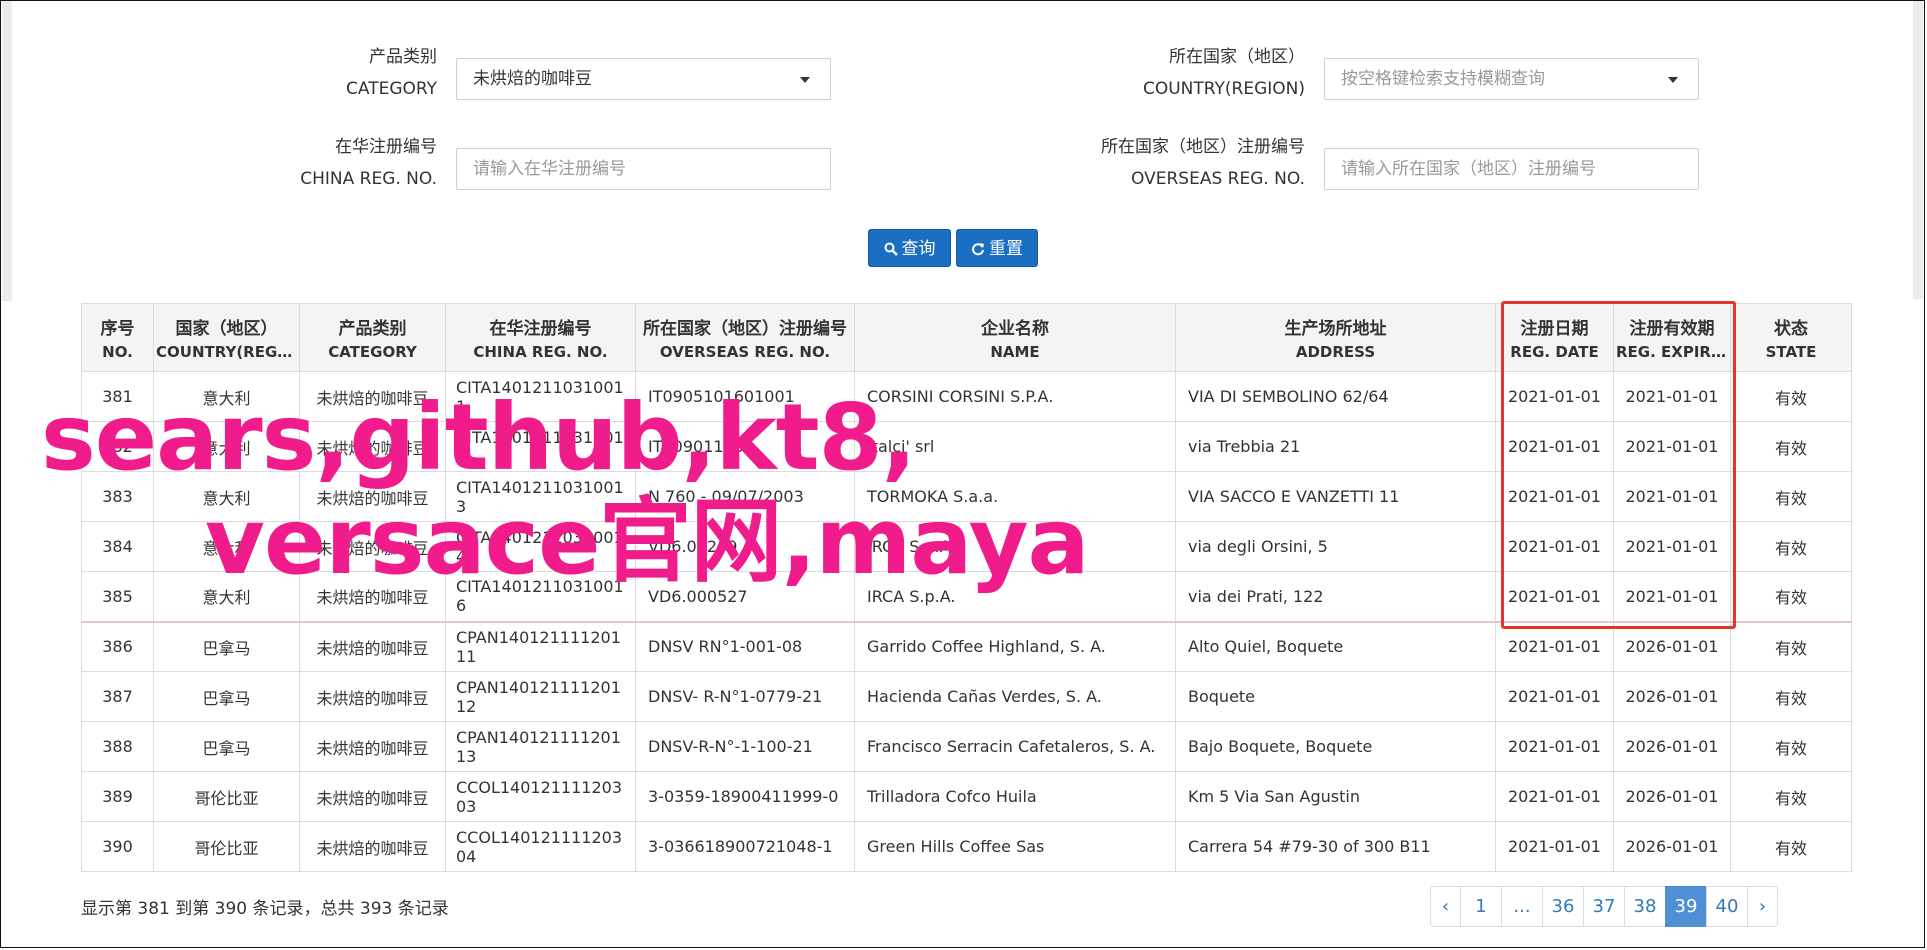 This screenshot has width=1927, height=950. I want to click on country-label-en: COUNTRY(REGION), so click(1223, 89).